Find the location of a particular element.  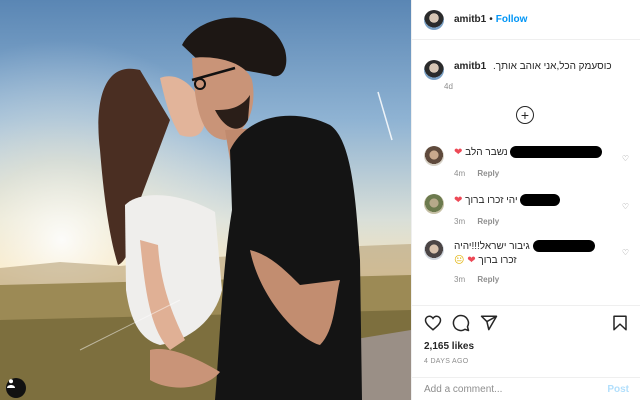

post-header: amitb1 • Follow is located at coordinates (526, 20).